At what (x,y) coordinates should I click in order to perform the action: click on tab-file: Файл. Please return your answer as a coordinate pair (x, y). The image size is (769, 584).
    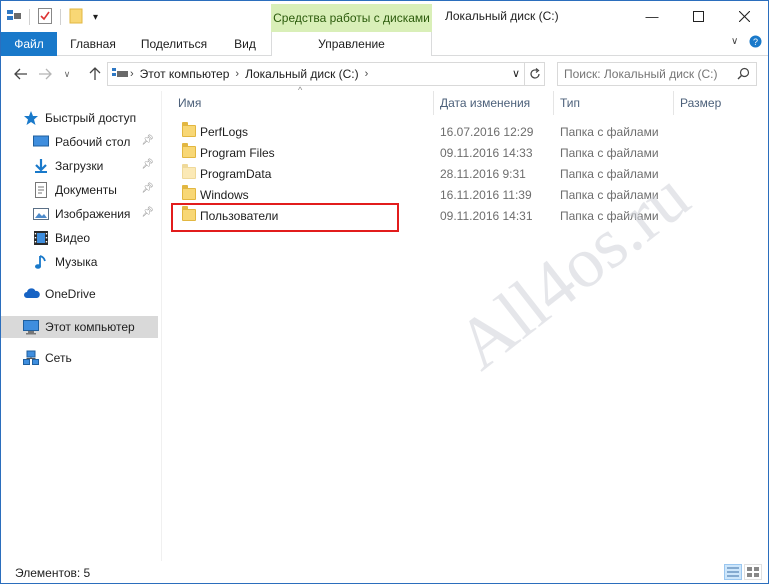
    Looking at the image, I should click on (29, 44).